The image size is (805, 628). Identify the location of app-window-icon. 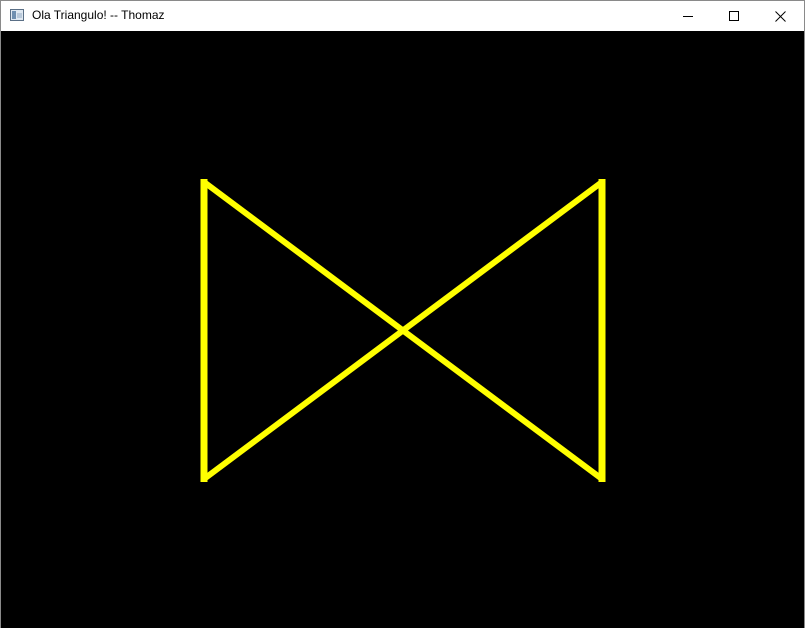
(17, 15).